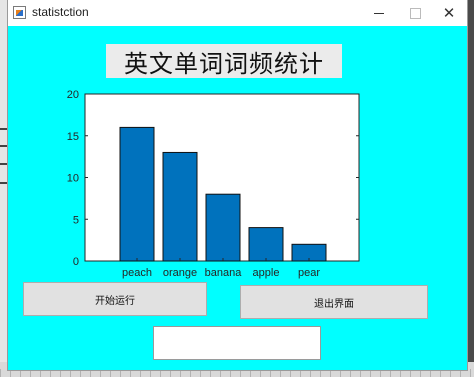 Image resolution: width=474 pixels, height=377 pixels. I want to click on bar-banana, so click(223, 227).